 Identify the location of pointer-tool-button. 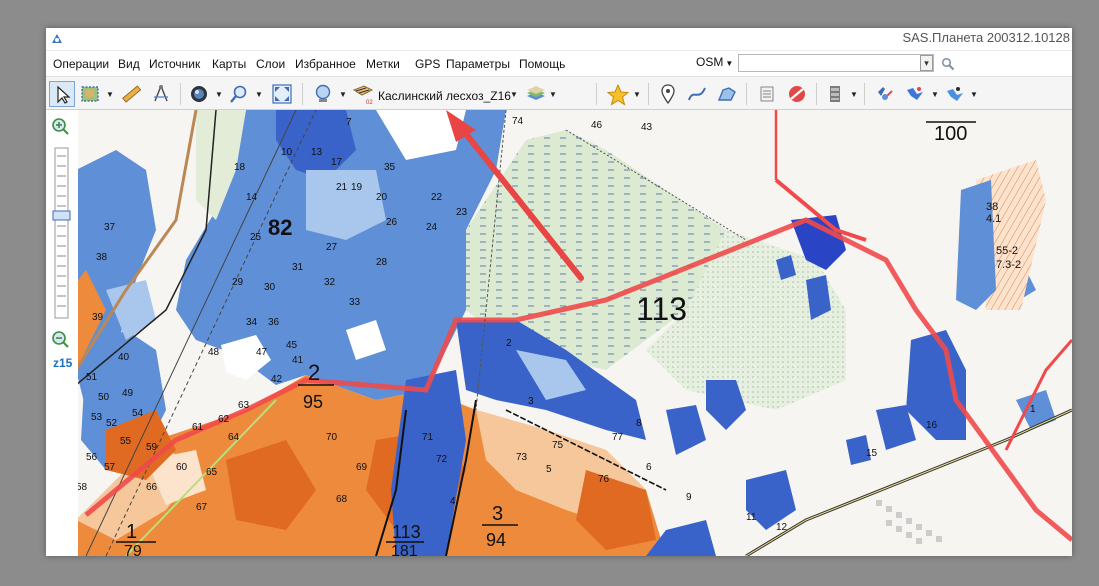
(62, 94).